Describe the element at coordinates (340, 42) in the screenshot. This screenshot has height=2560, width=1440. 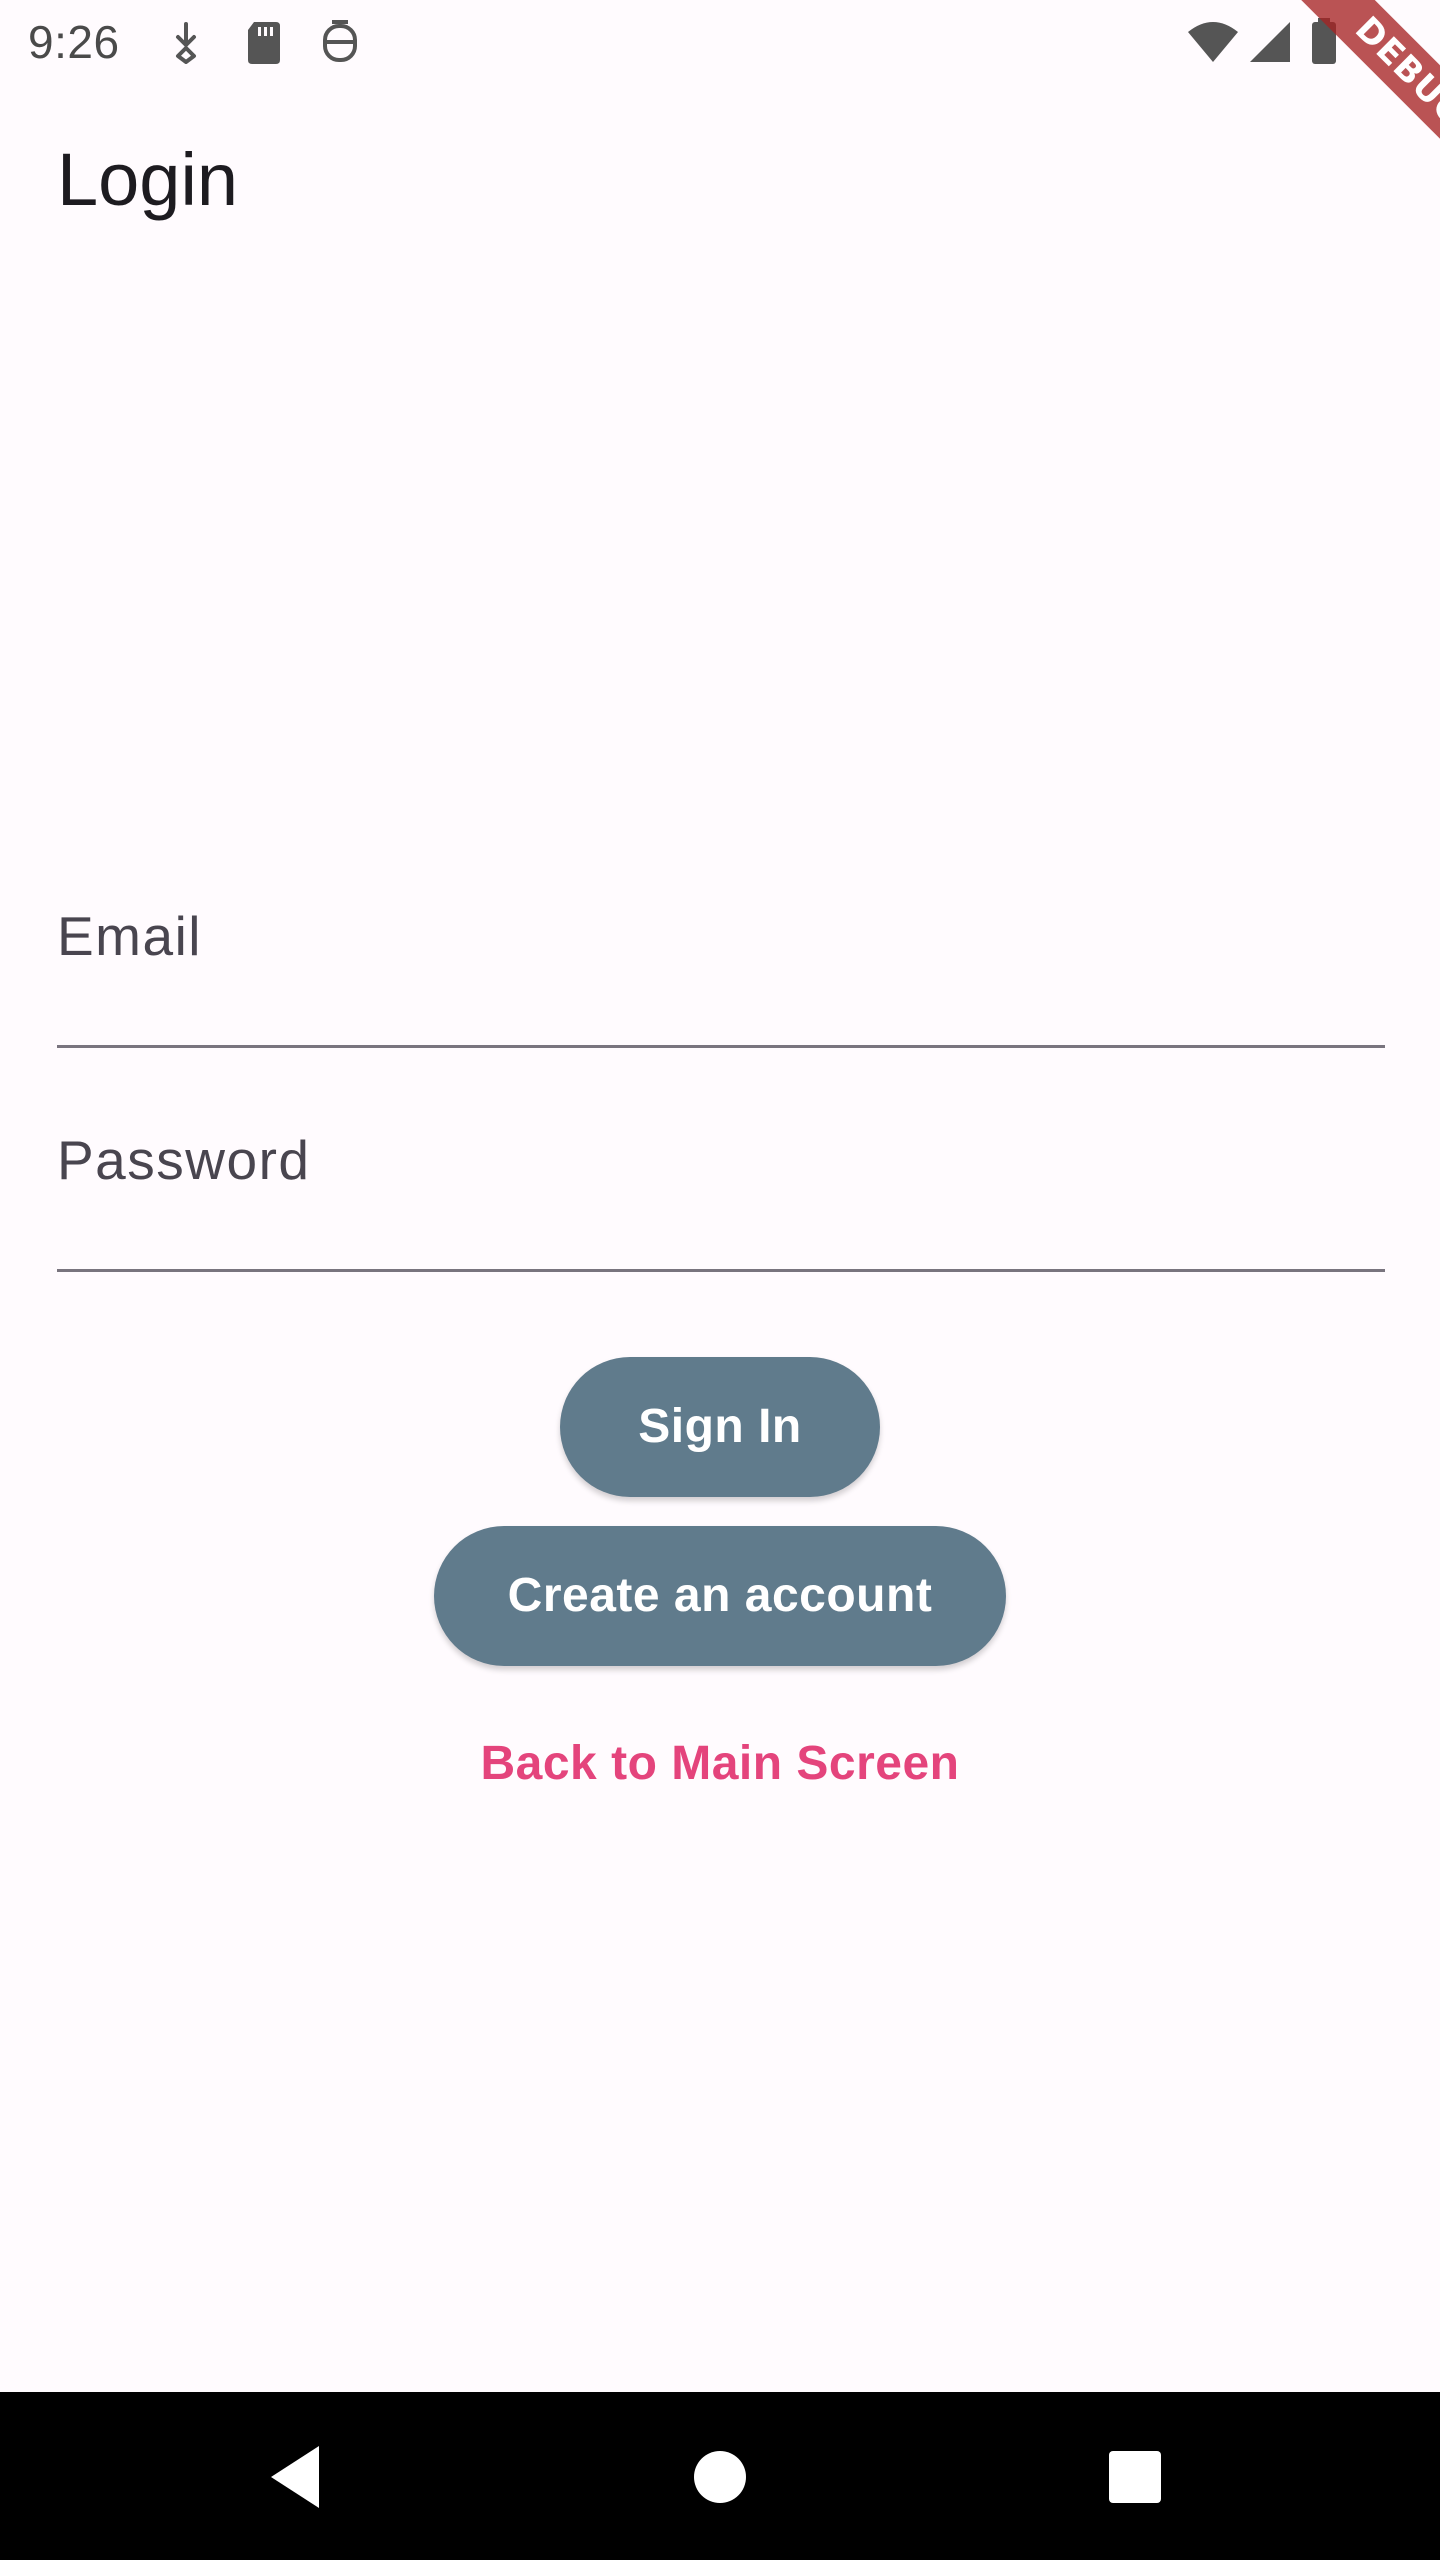
I see `robot-icon` at that location.